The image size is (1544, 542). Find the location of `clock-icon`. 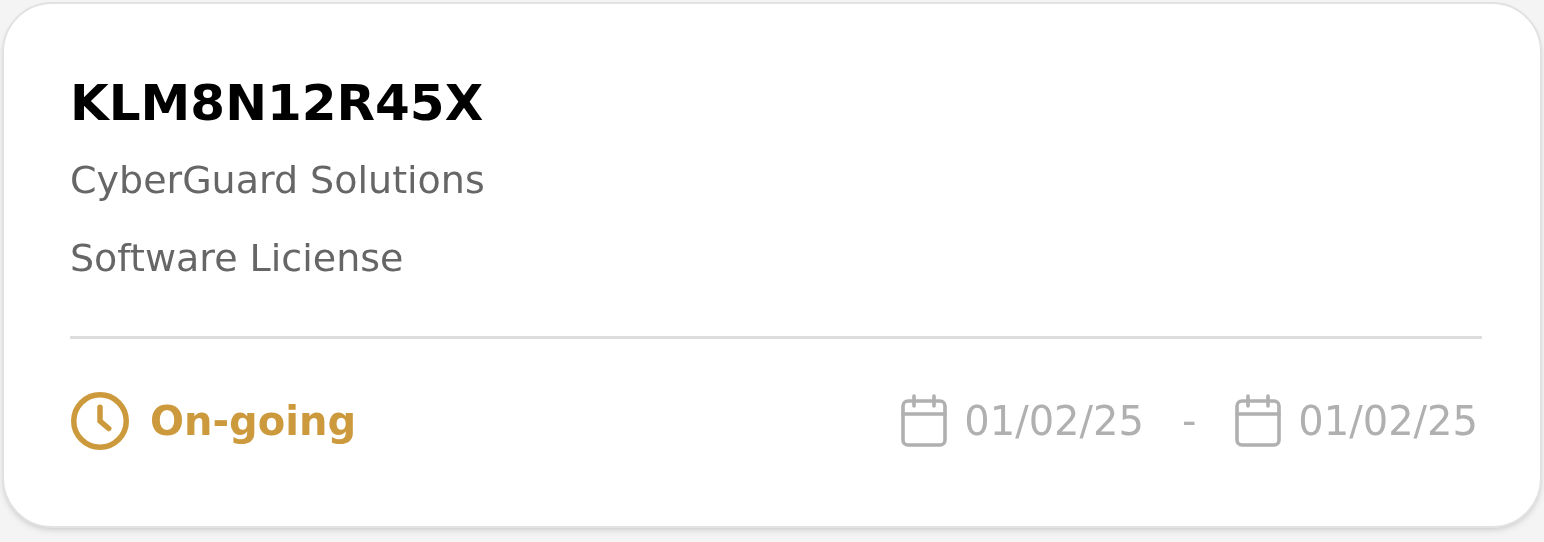

clock-icon is located at coordinates (100, 421).